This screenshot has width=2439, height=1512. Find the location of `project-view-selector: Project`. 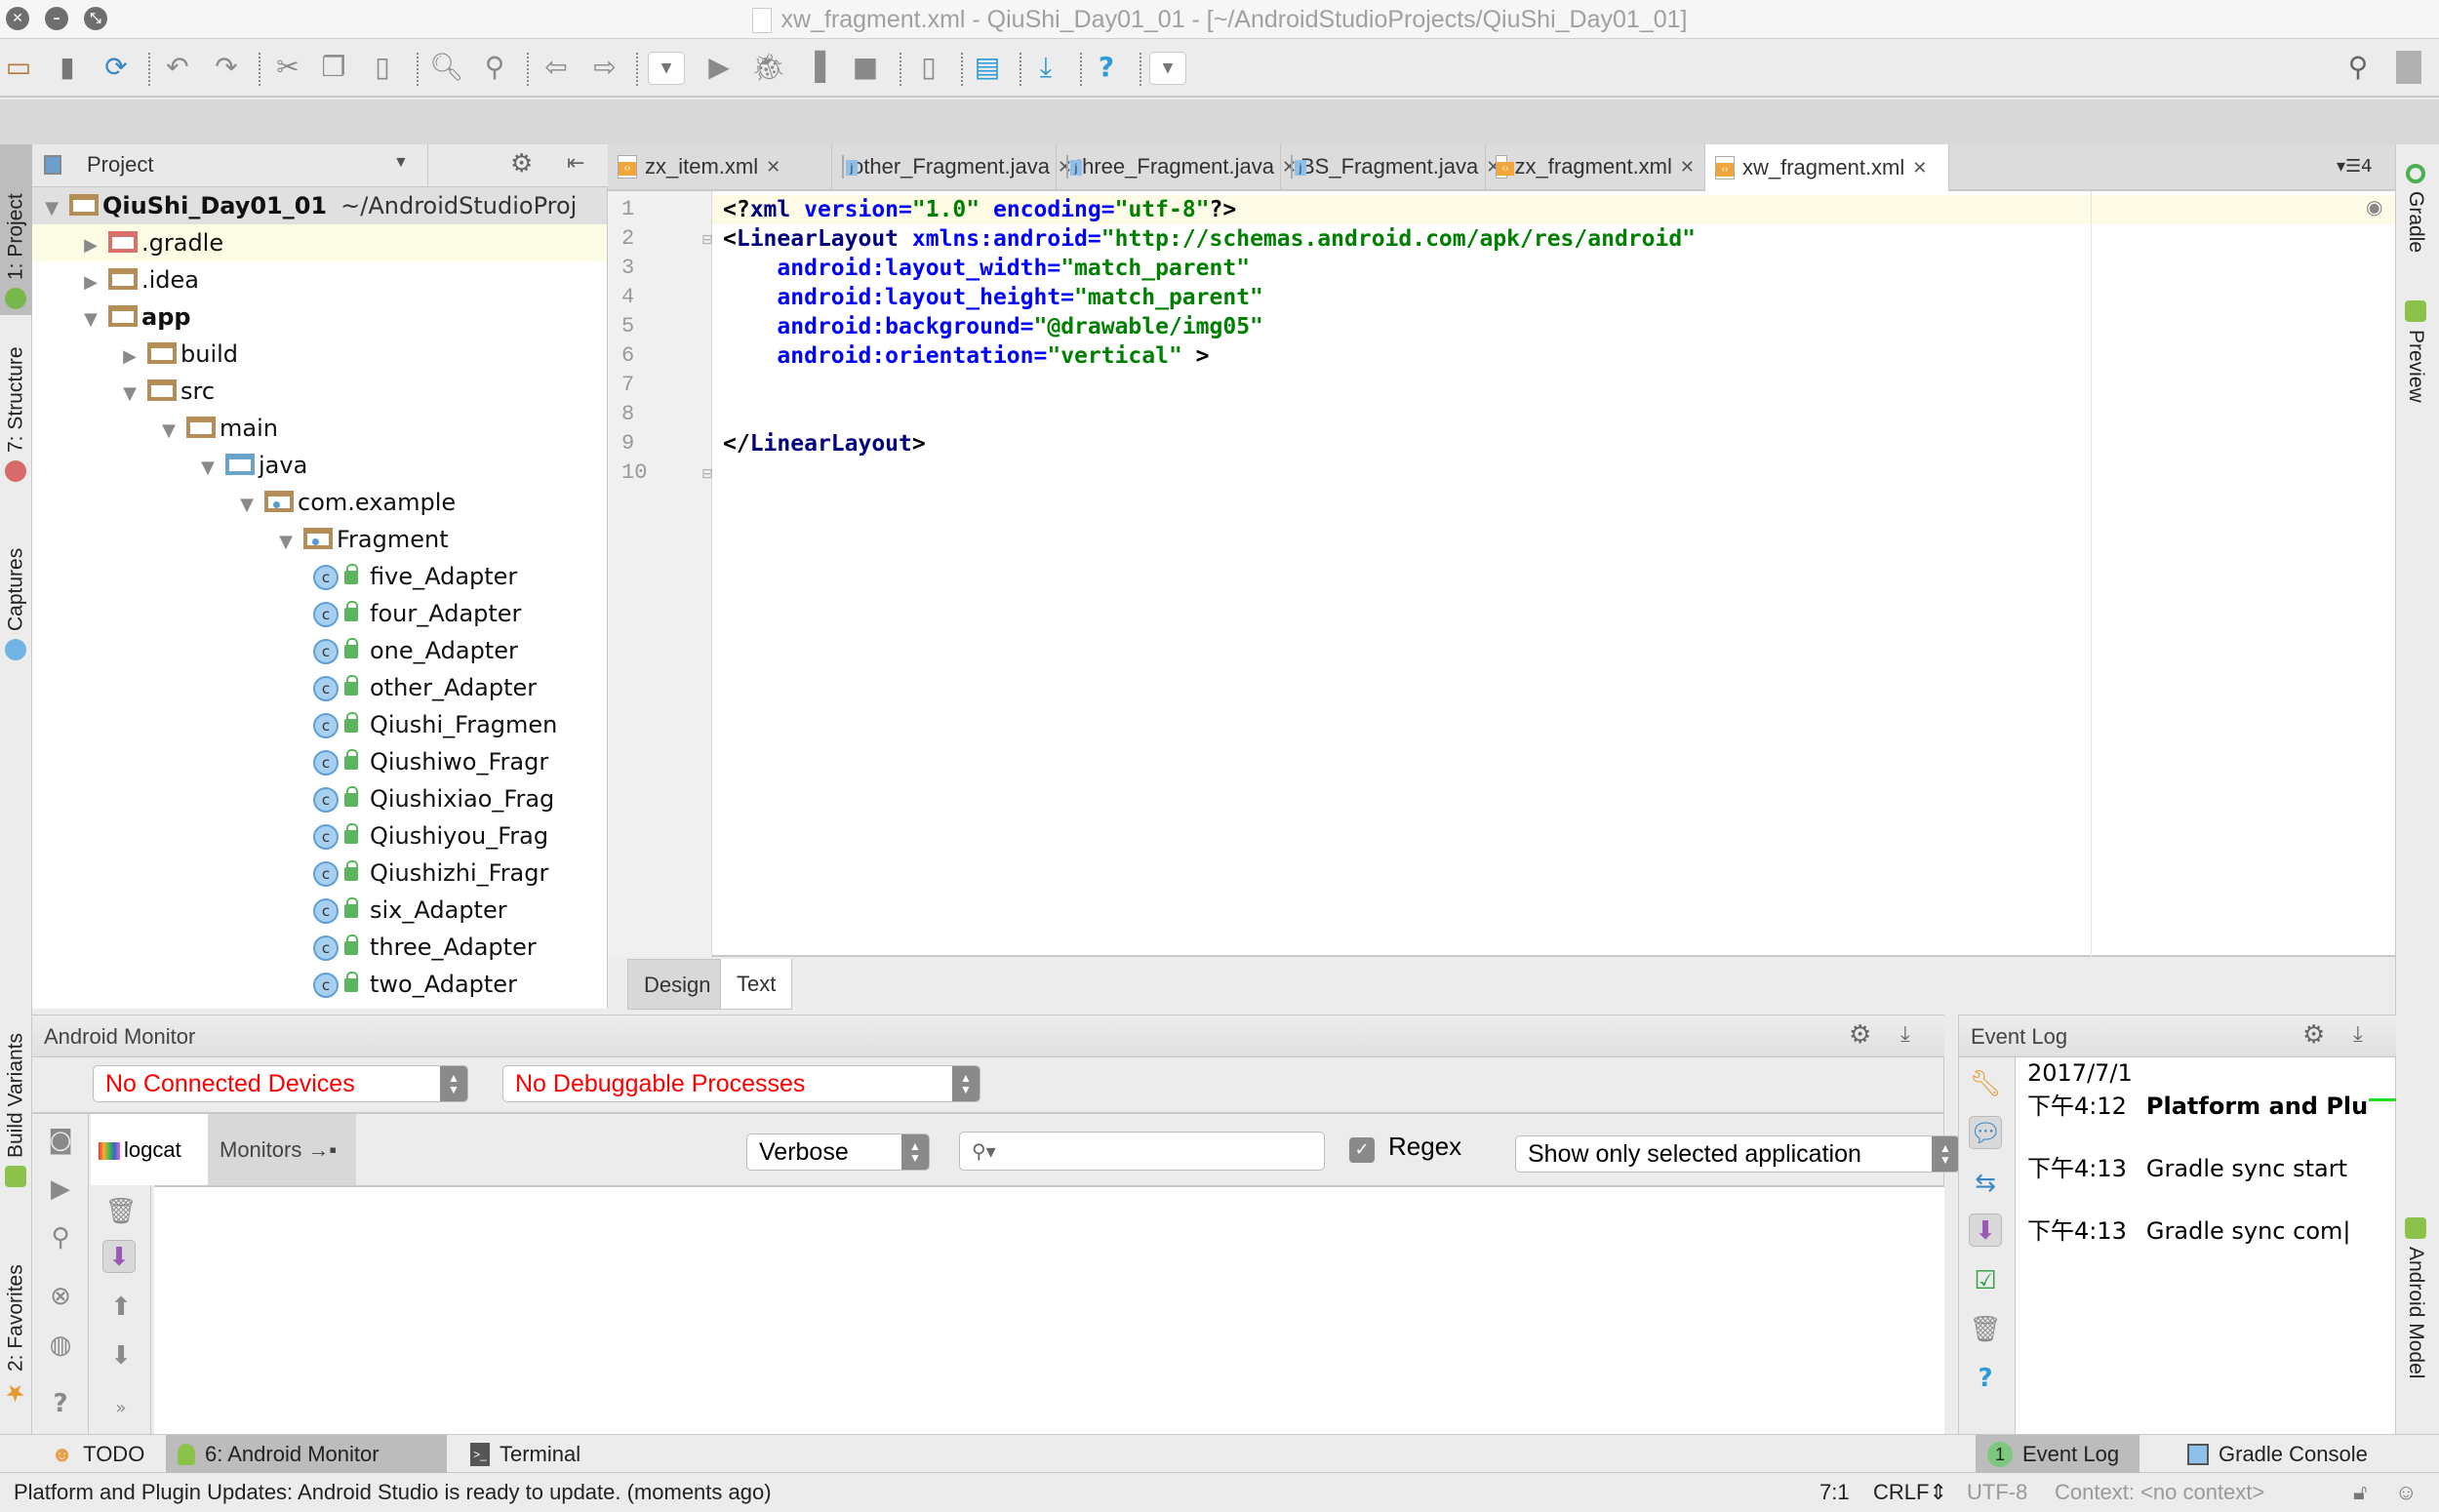

project-view-selector: Project is located at coordinates (120, 165).